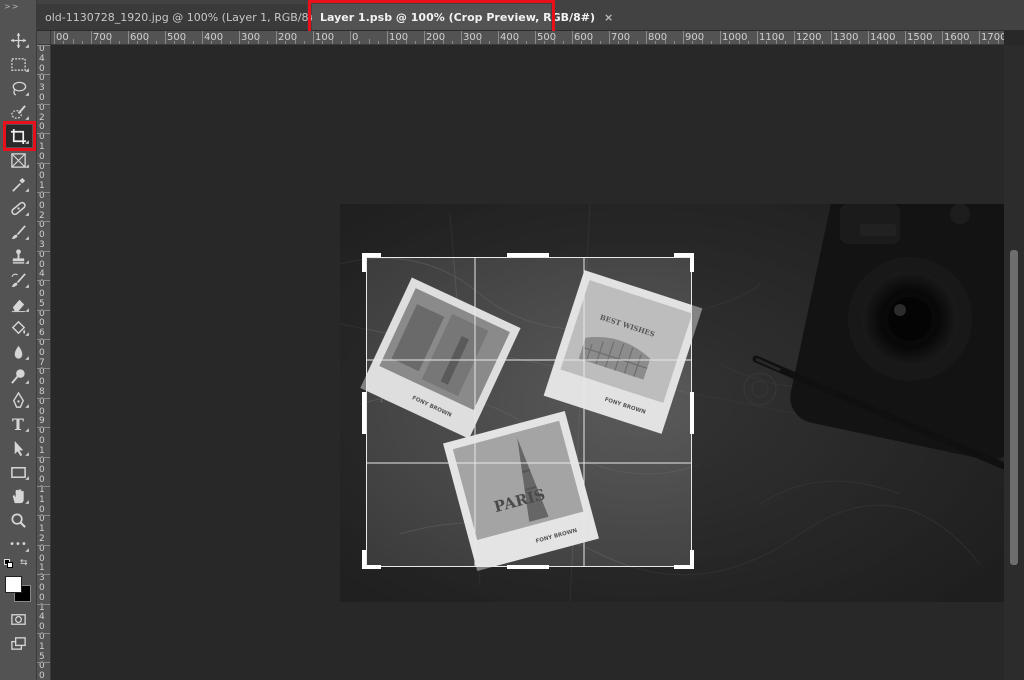  Describe the element at coordinates (11, 6) in the screenshot. I see `panel-grip: >>` at that location.